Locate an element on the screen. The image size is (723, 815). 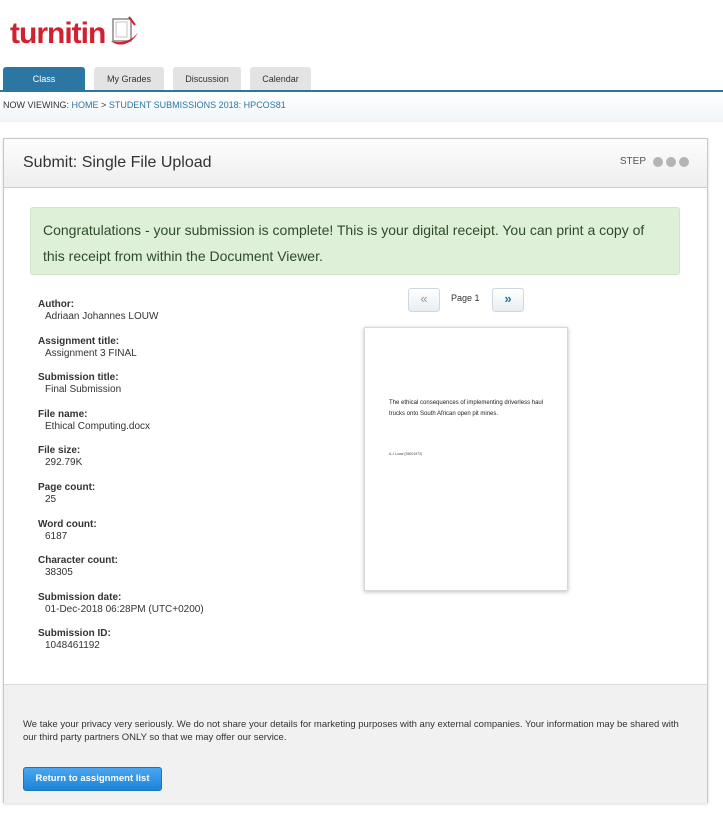
receipt-label: Page count: is located at coordinates (67, 487).